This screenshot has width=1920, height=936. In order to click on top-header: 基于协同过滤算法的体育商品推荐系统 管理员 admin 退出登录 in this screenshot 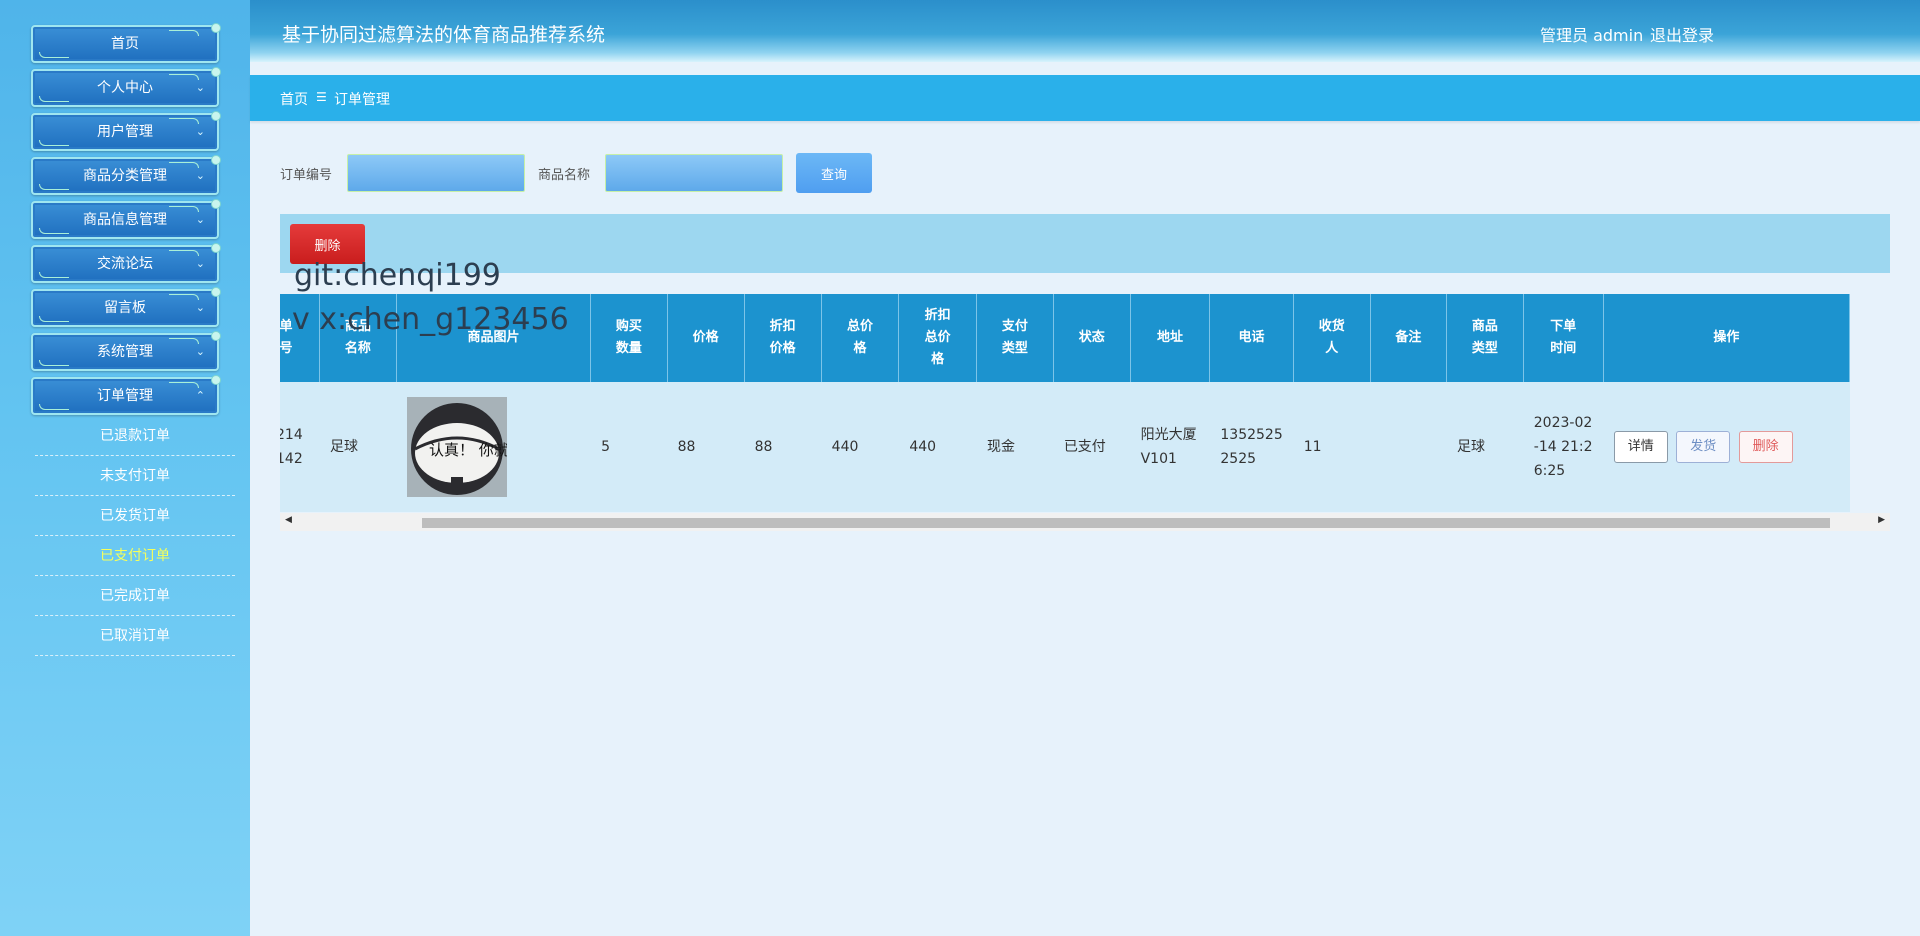, I will do `click(1085, 31)`.